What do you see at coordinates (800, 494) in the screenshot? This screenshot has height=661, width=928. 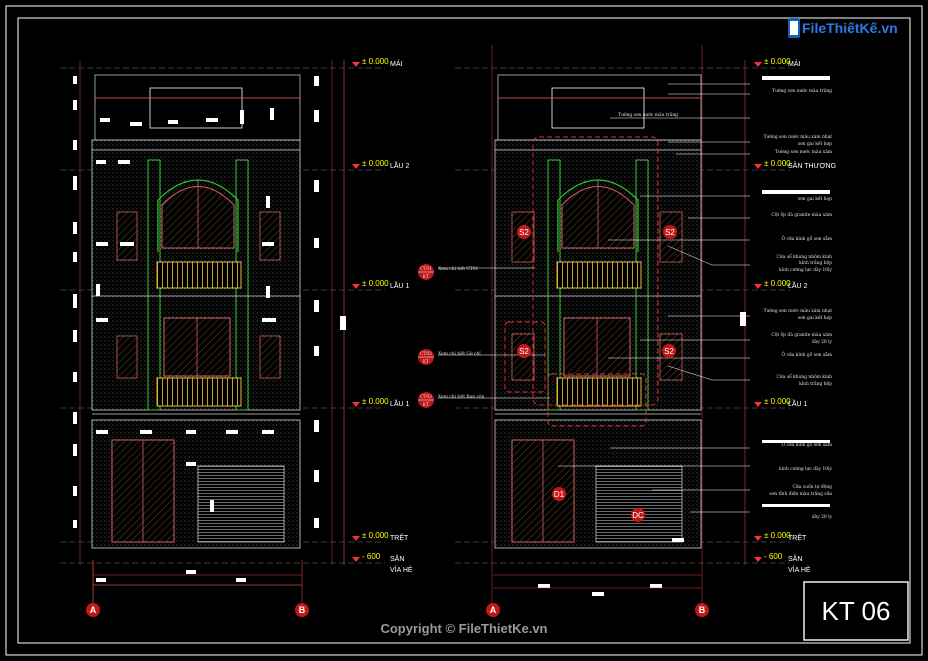 I see `note: sơn tĩnh điện màu trắng sữa` at bounding box center [800, 494].